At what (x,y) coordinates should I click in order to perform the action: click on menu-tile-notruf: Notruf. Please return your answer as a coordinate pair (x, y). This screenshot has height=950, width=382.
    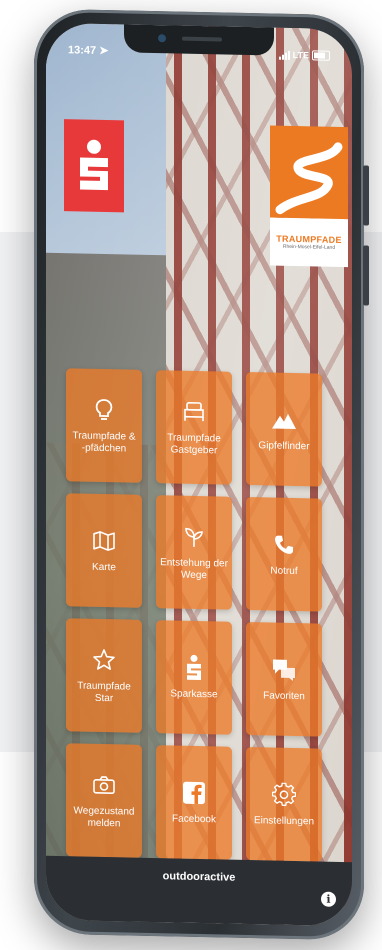
    Looking at the image, I should click on (284, 554).